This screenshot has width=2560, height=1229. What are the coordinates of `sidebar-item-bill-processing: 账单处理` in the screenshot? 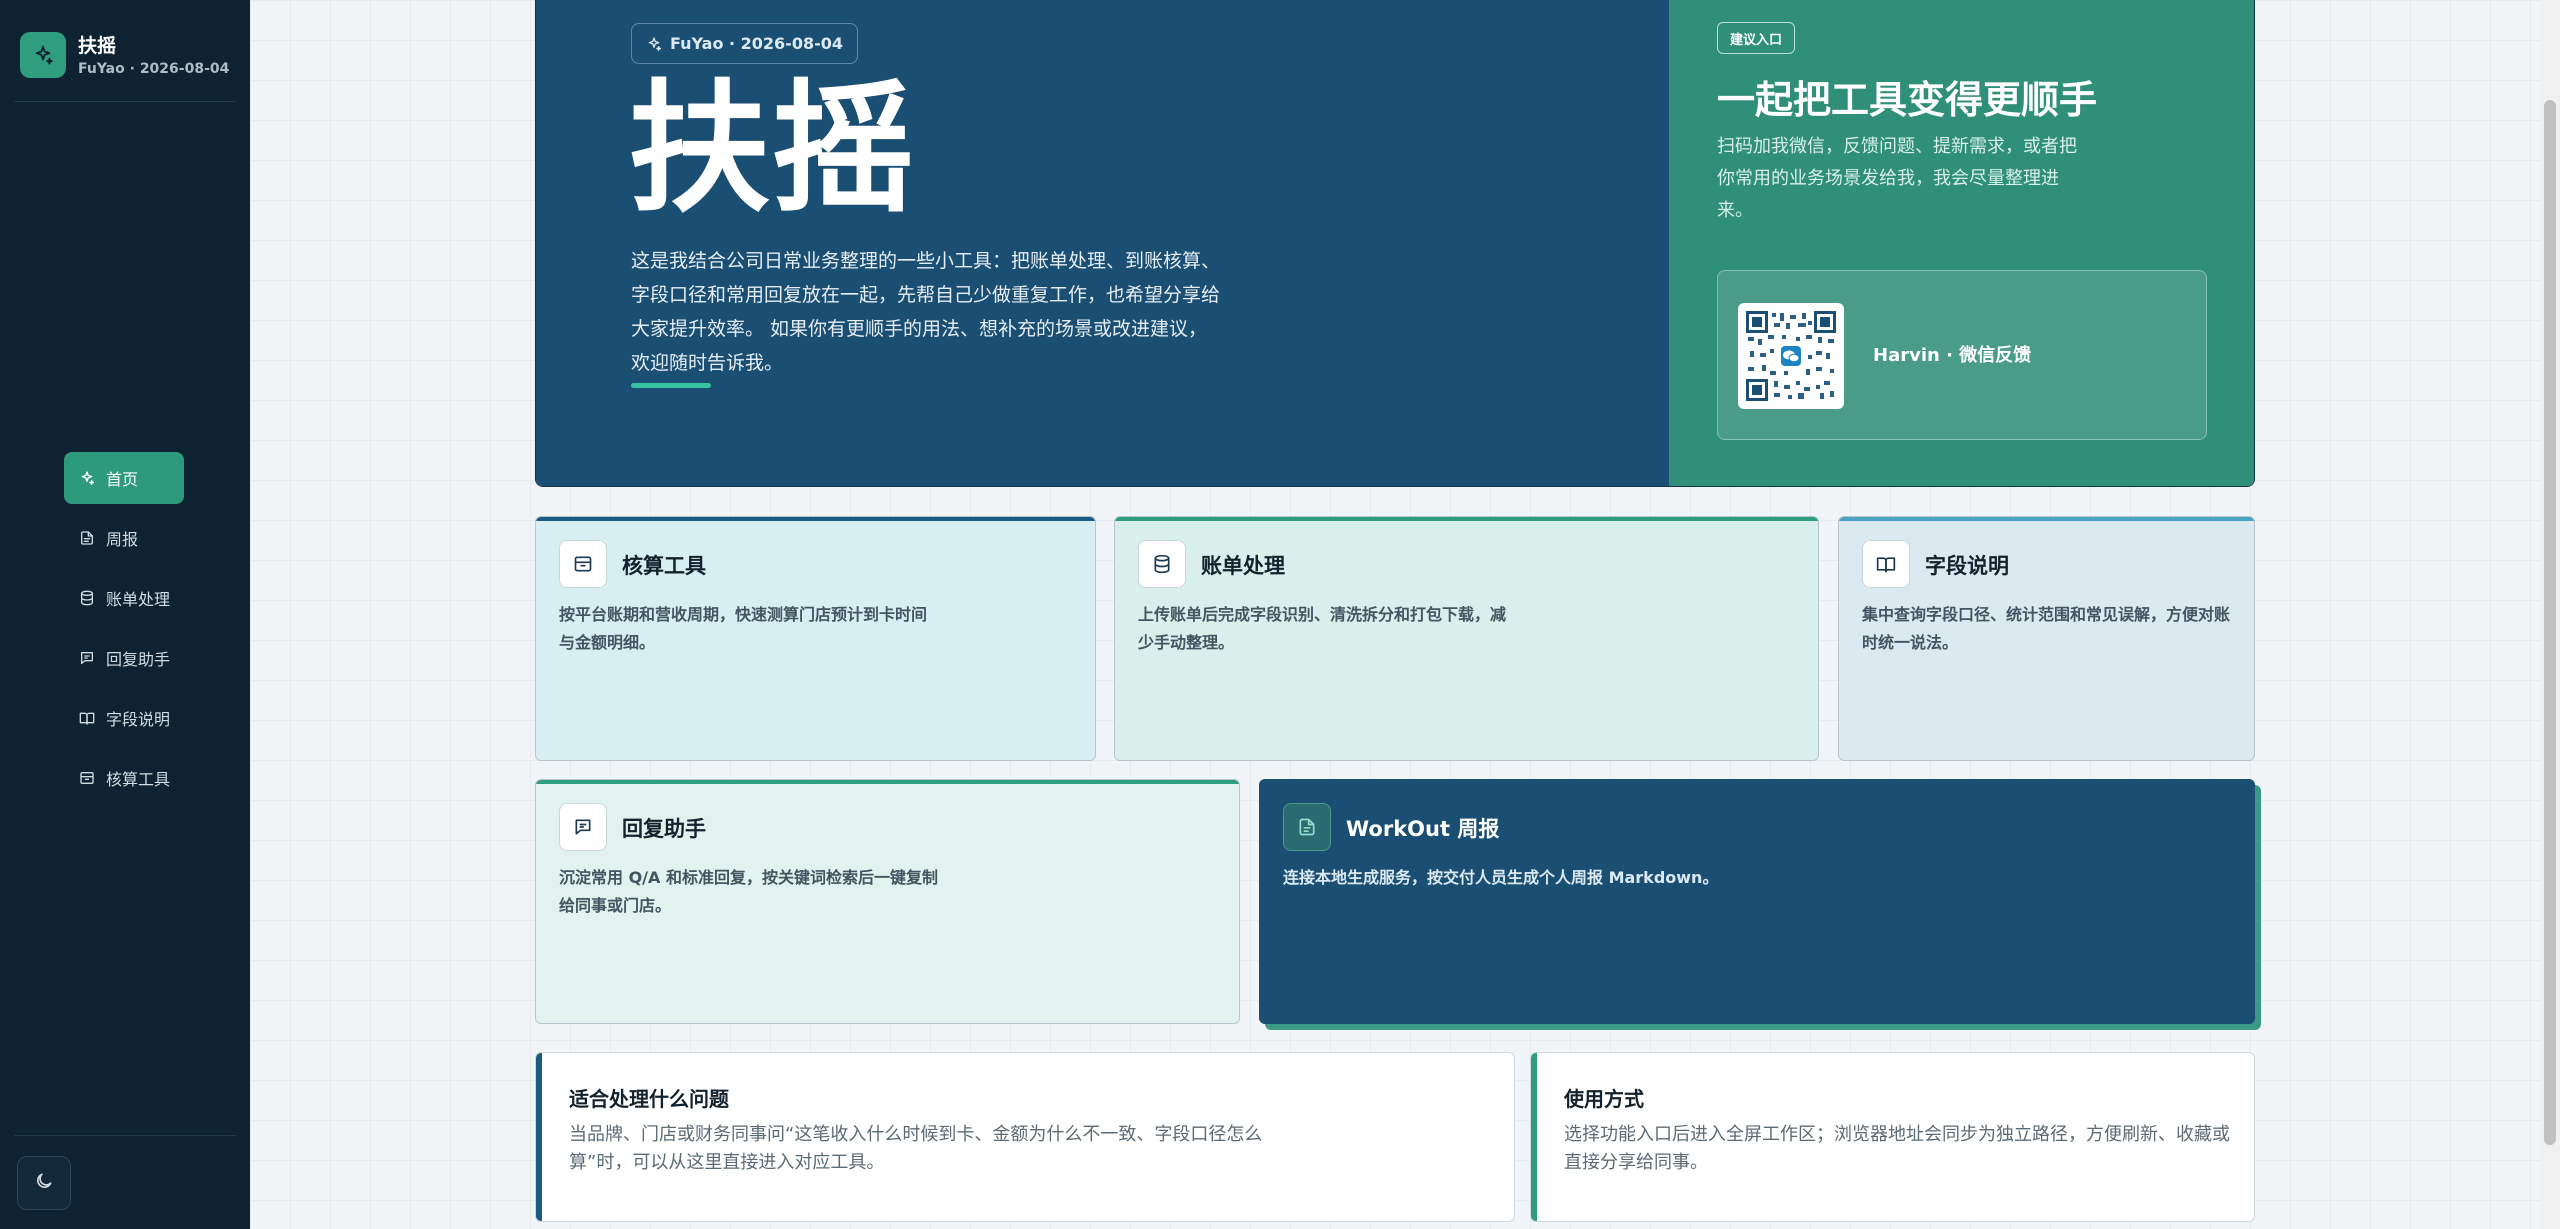 It's located at (124, 598).